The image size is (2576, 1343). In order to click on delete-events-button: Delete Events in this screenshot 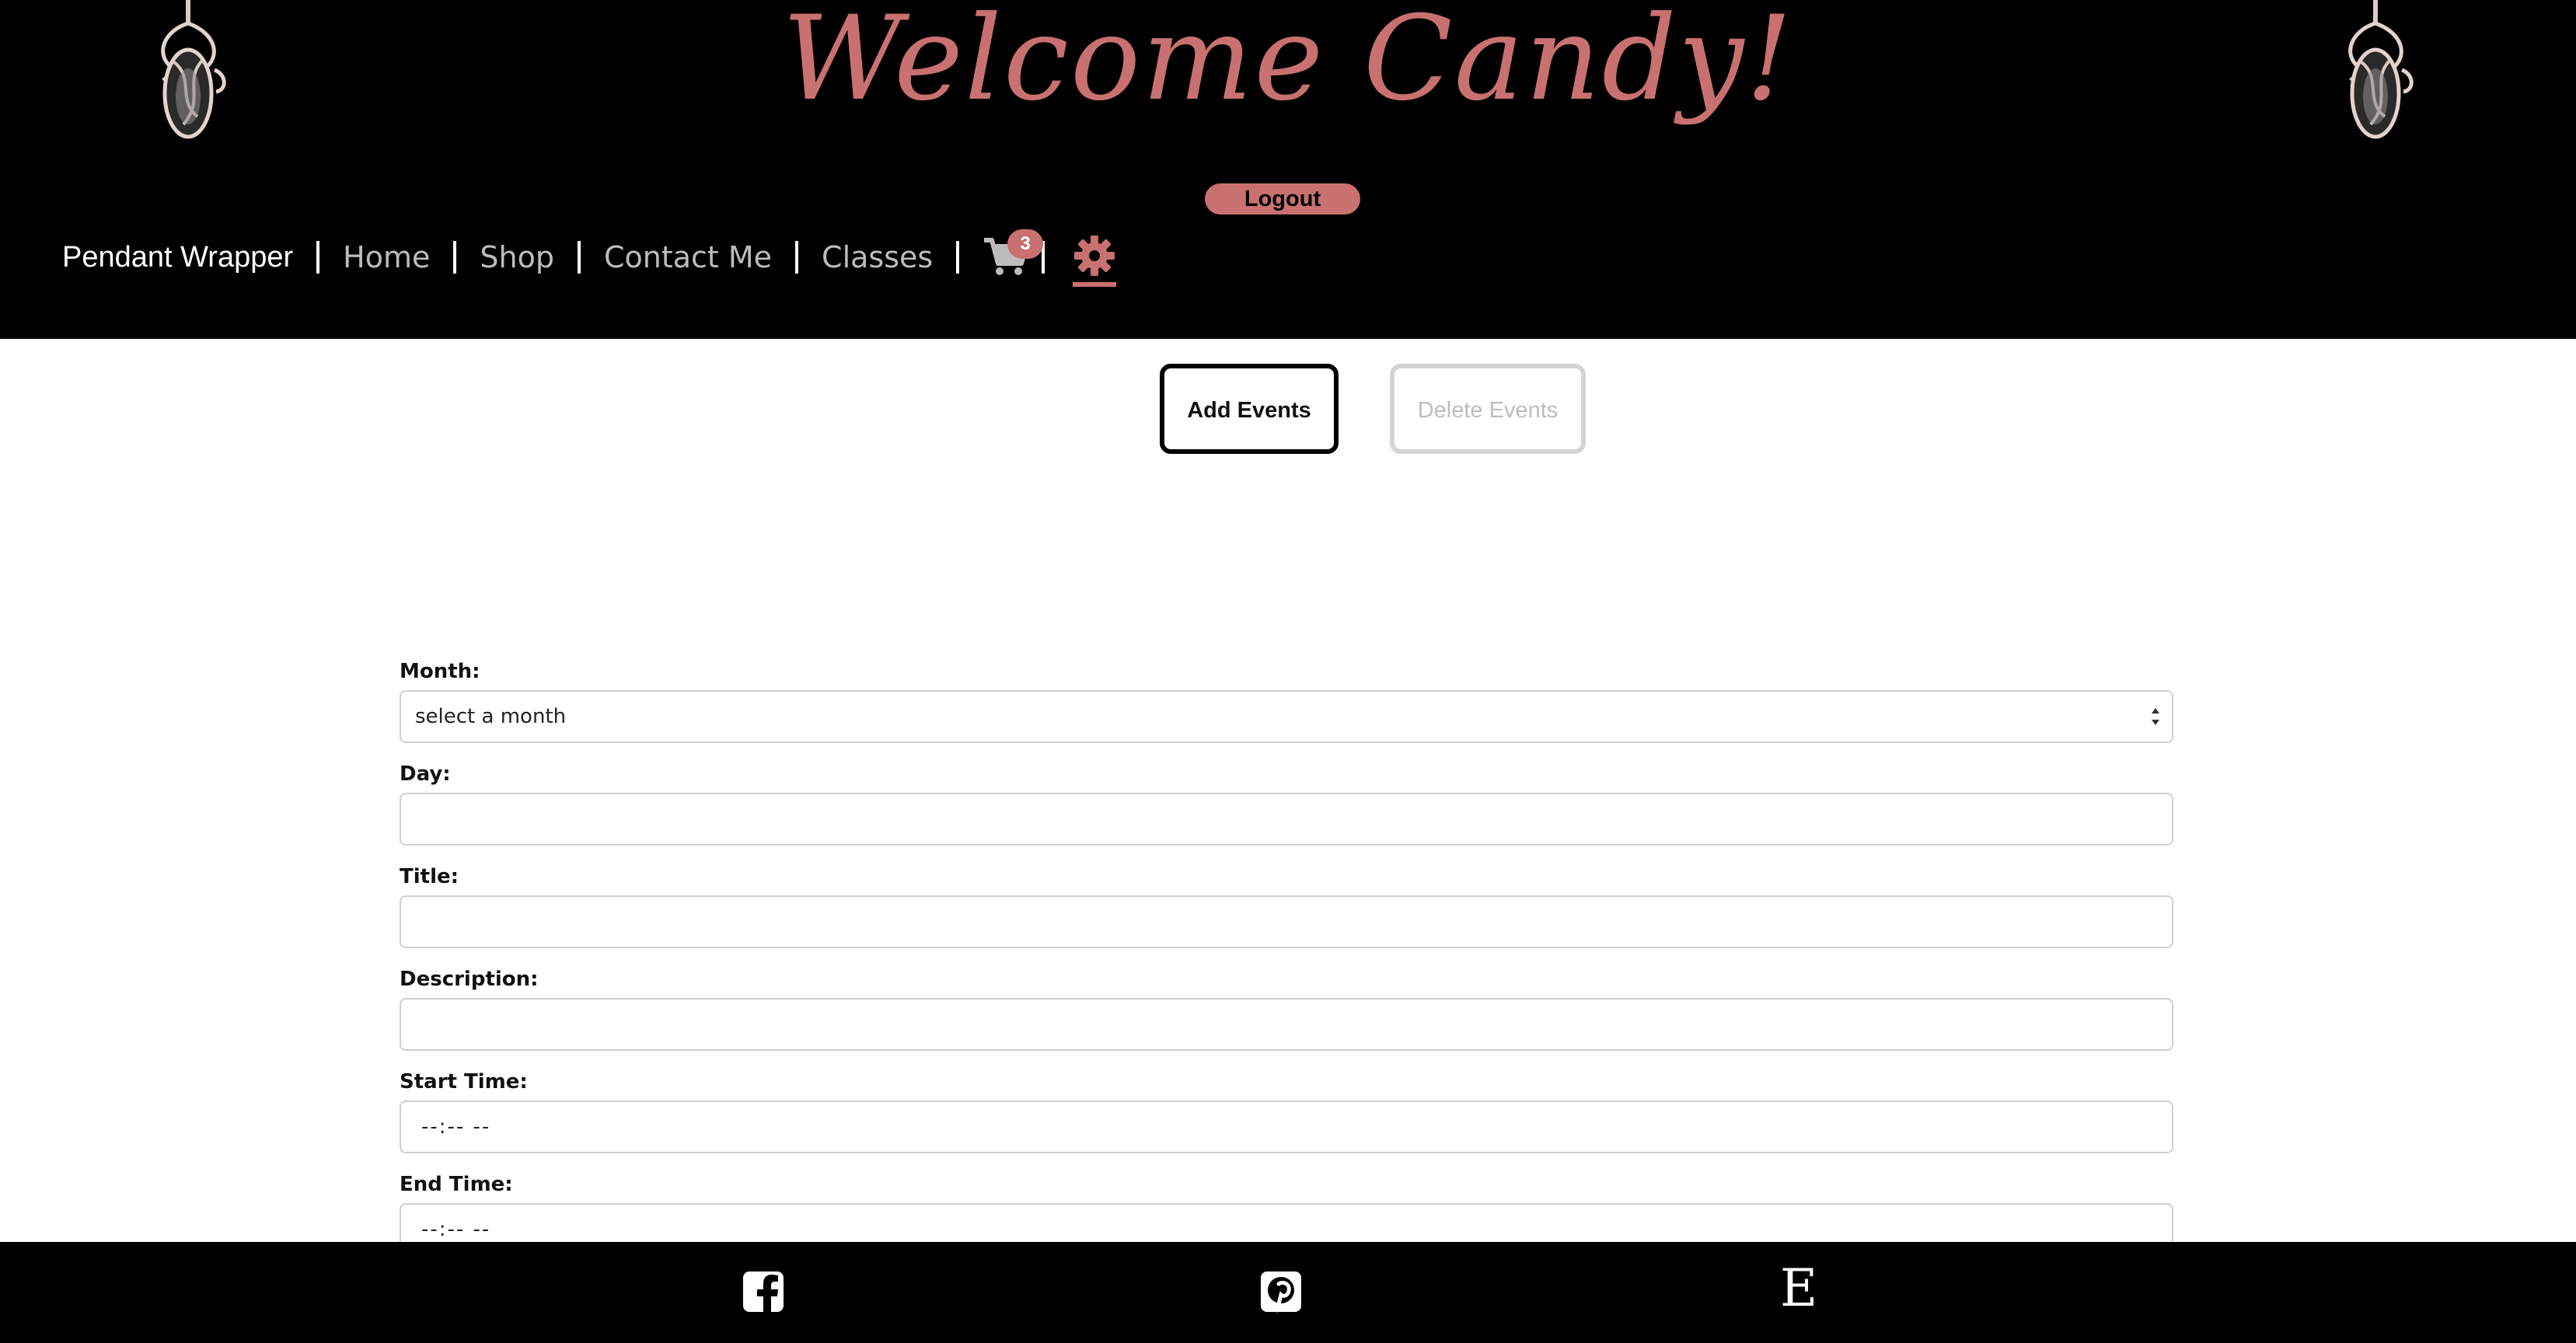, I will do `click(1488, 409)`.